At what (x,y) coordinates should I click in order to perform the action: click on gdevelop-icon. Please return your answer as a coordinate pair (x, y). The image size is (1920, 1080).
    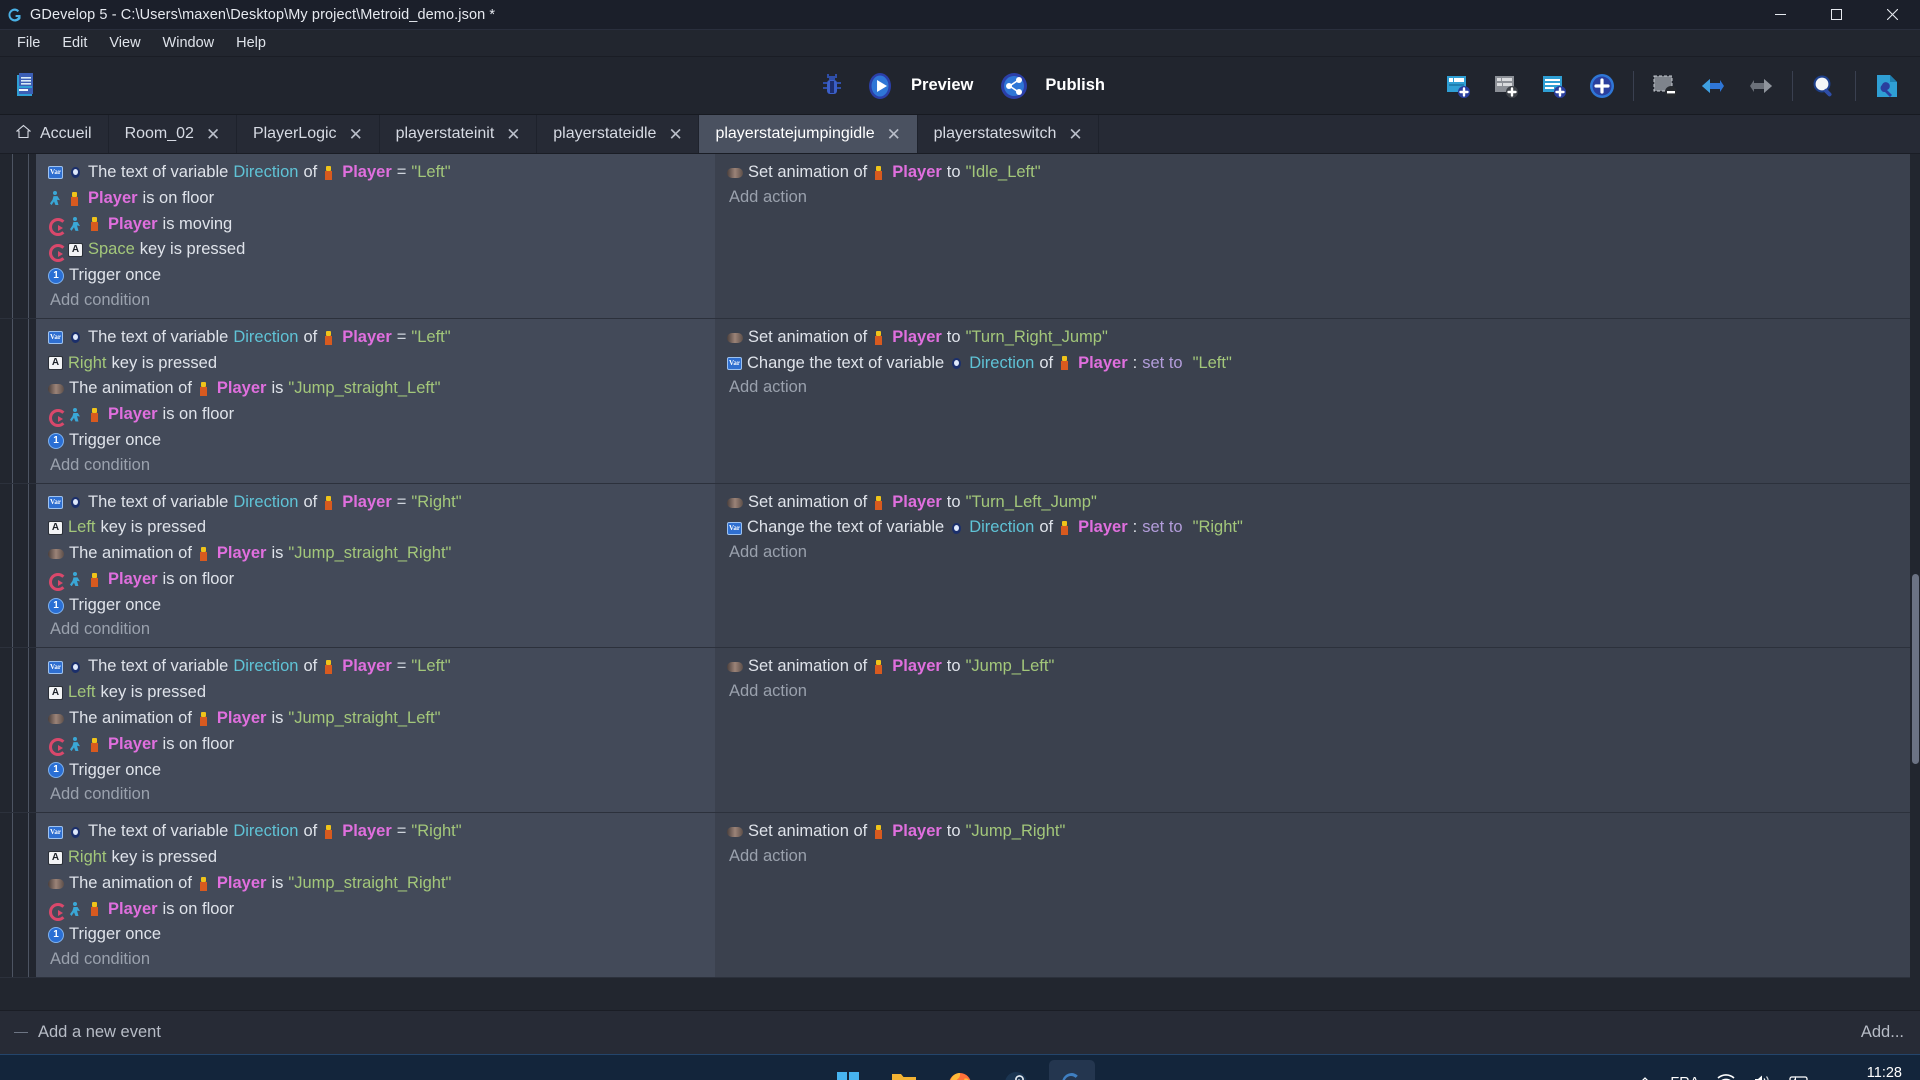
    Looking at the image, I should click on (1072, 1069).